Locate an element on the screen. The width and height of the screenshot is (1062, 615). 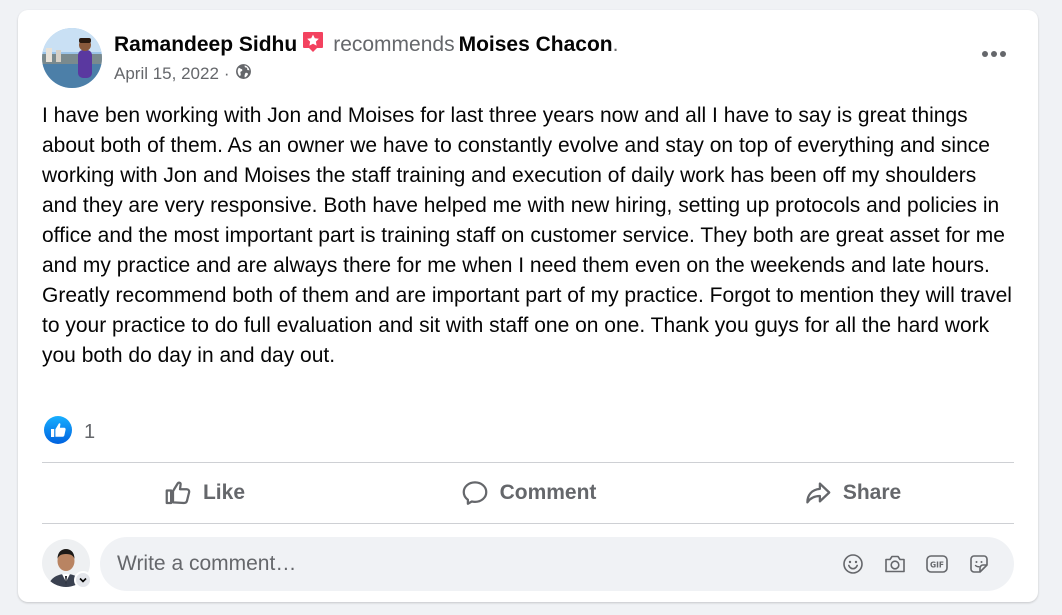
like-button: Like is located at coordinates (204, 493).